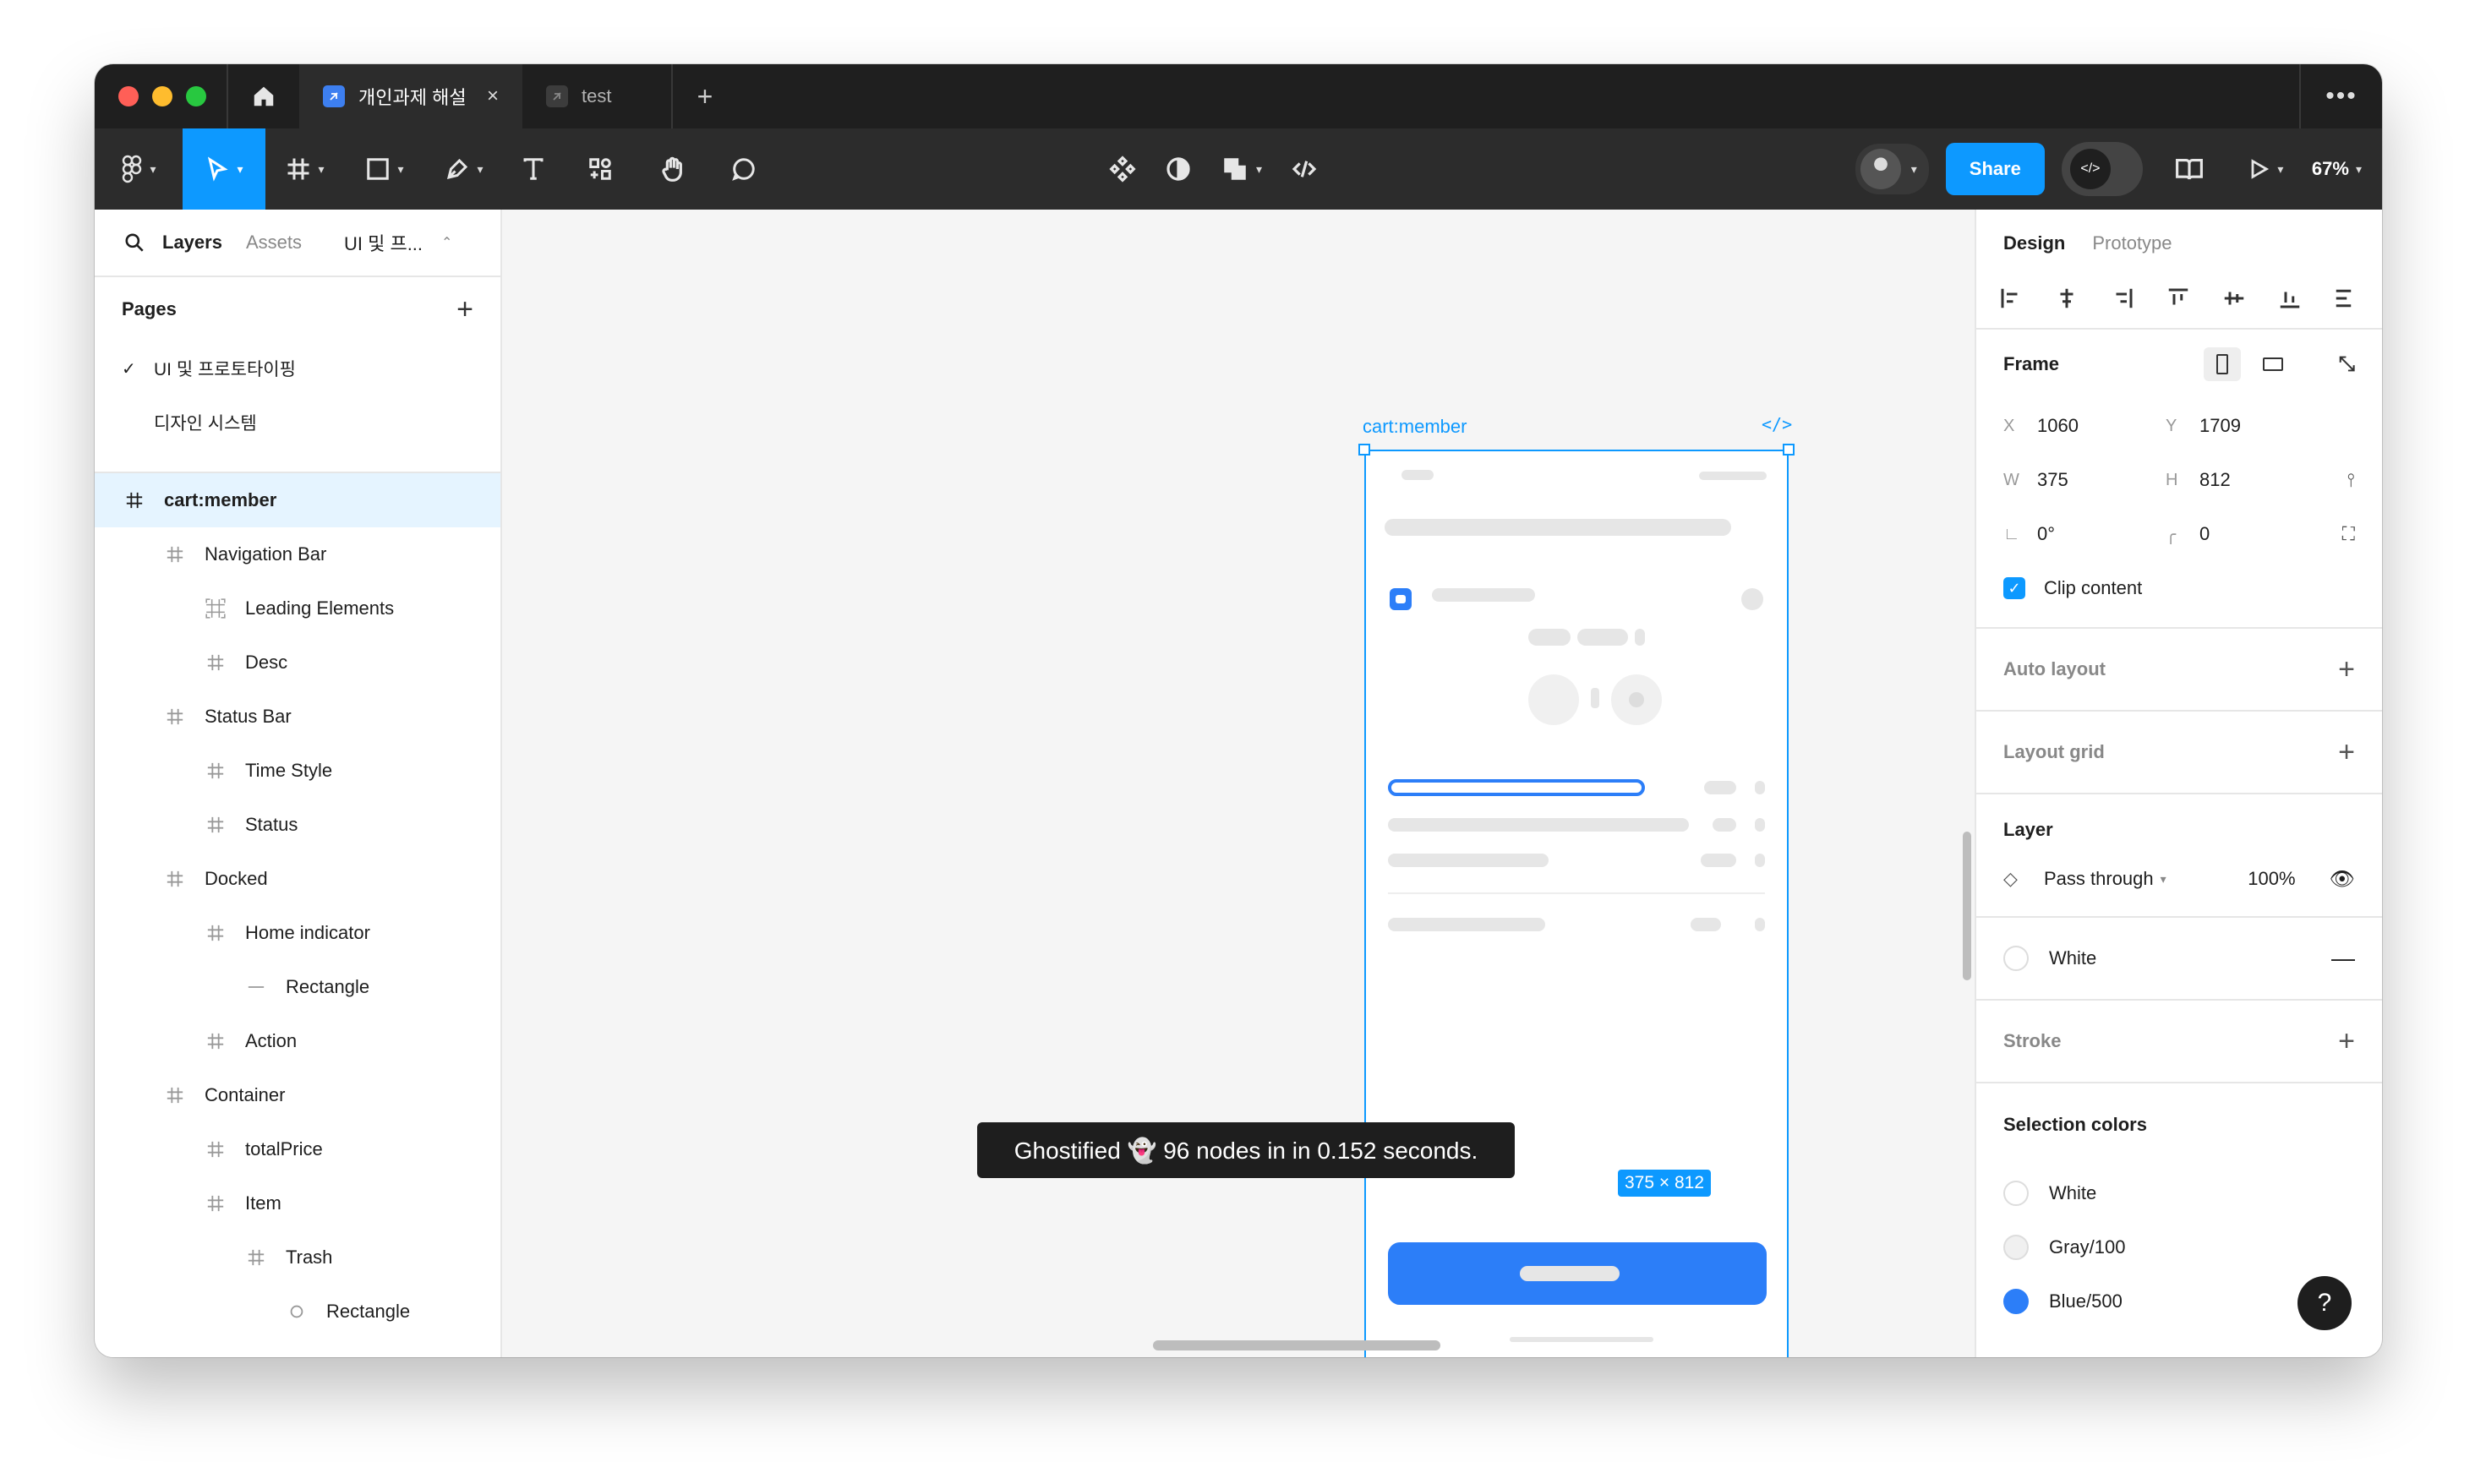 Image resolution: width=2475 pixels, height=1484 pixels. Describe the element at coordinates (2122, 298) in the screenshot. I see `align-right-icon` at that location.